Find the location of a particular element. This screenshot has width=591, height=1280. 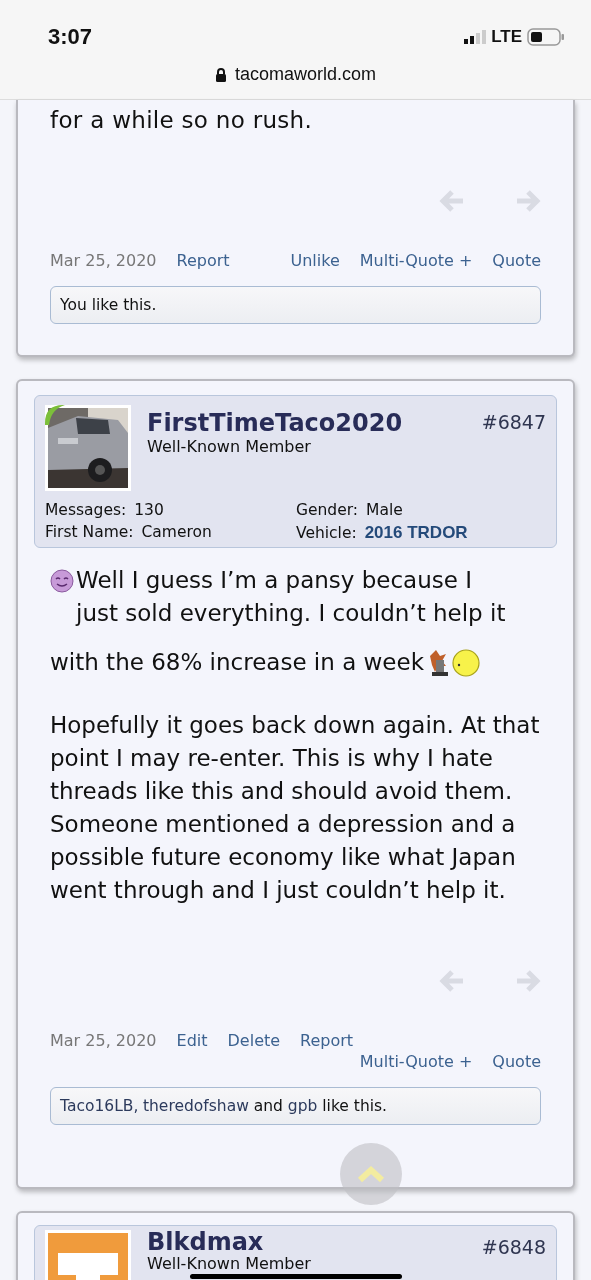

chevron-up-icon is located at coordinates (371, 1174).